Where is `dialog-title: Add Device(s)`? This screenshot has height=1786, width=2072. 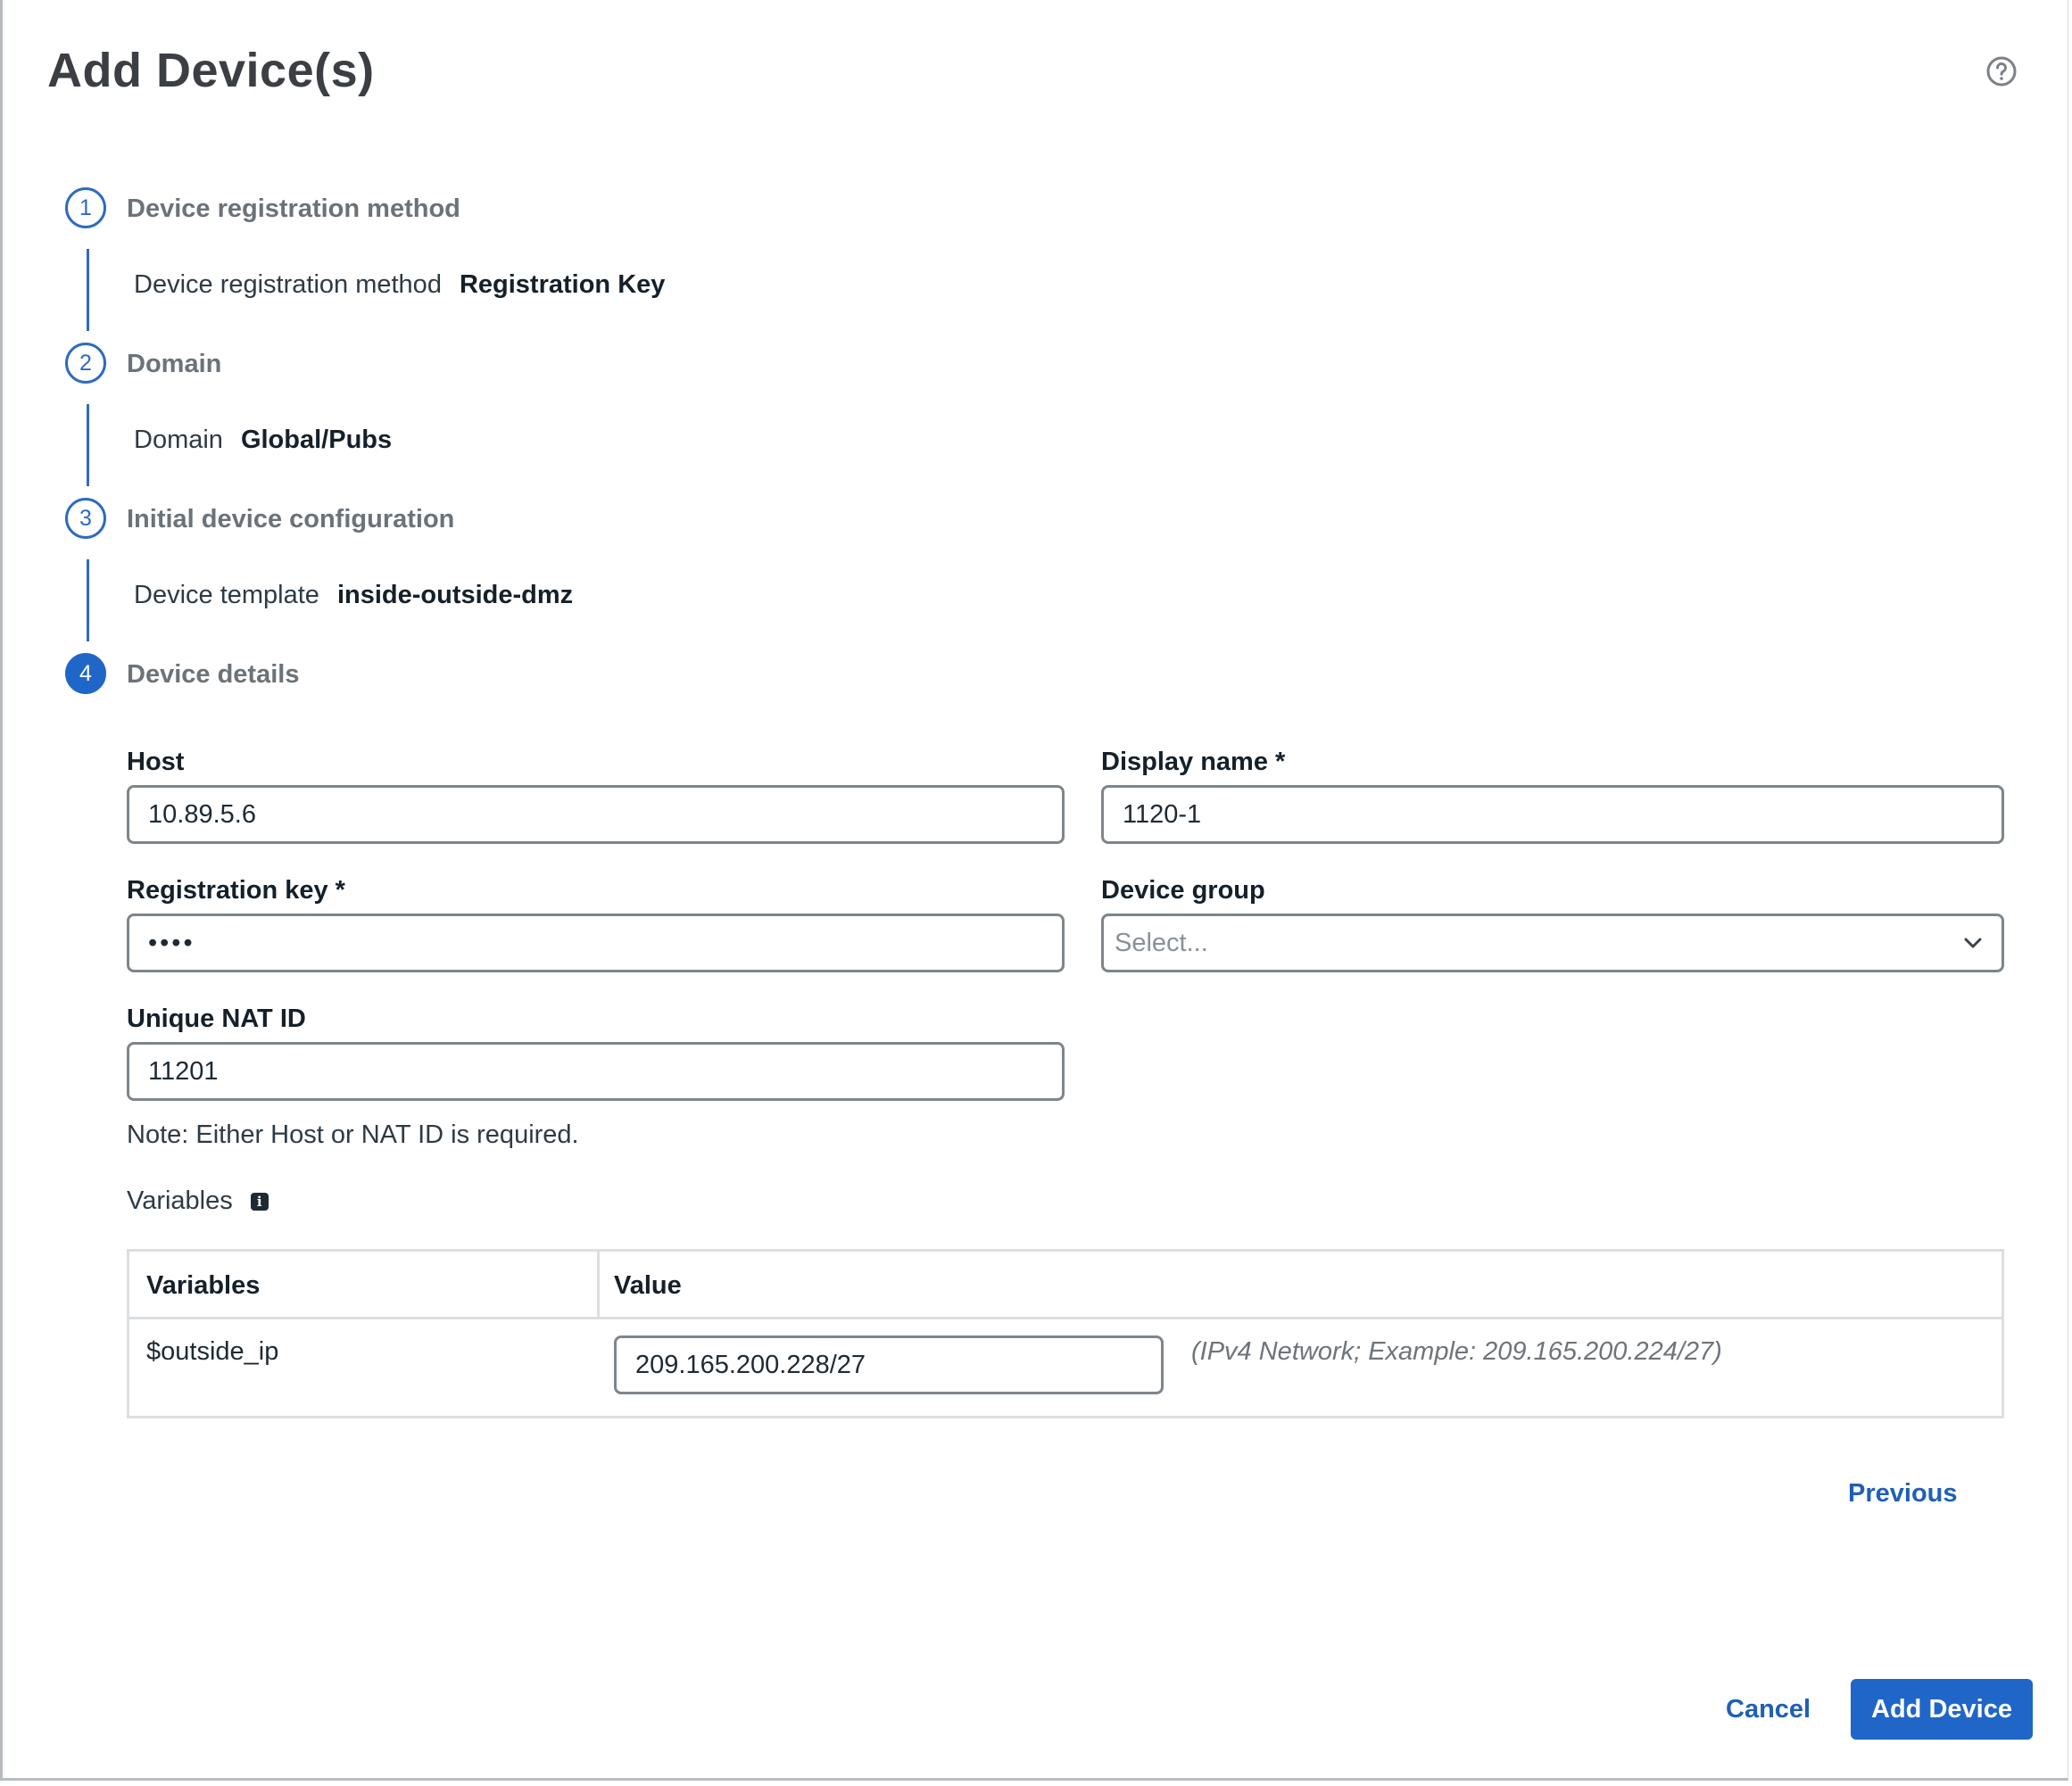
dialog-title: Add Device(s) is located at coordinates (211, 70).